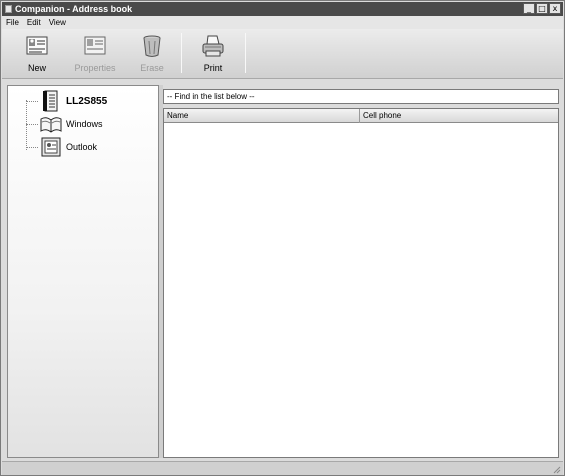 Image resolution: width=565 pixels, height=476 pixels. What do you see at coordinates (282, 22) in the screenshot?
I see `menu-bar: File Edit View` at bounding box center [282, 22].